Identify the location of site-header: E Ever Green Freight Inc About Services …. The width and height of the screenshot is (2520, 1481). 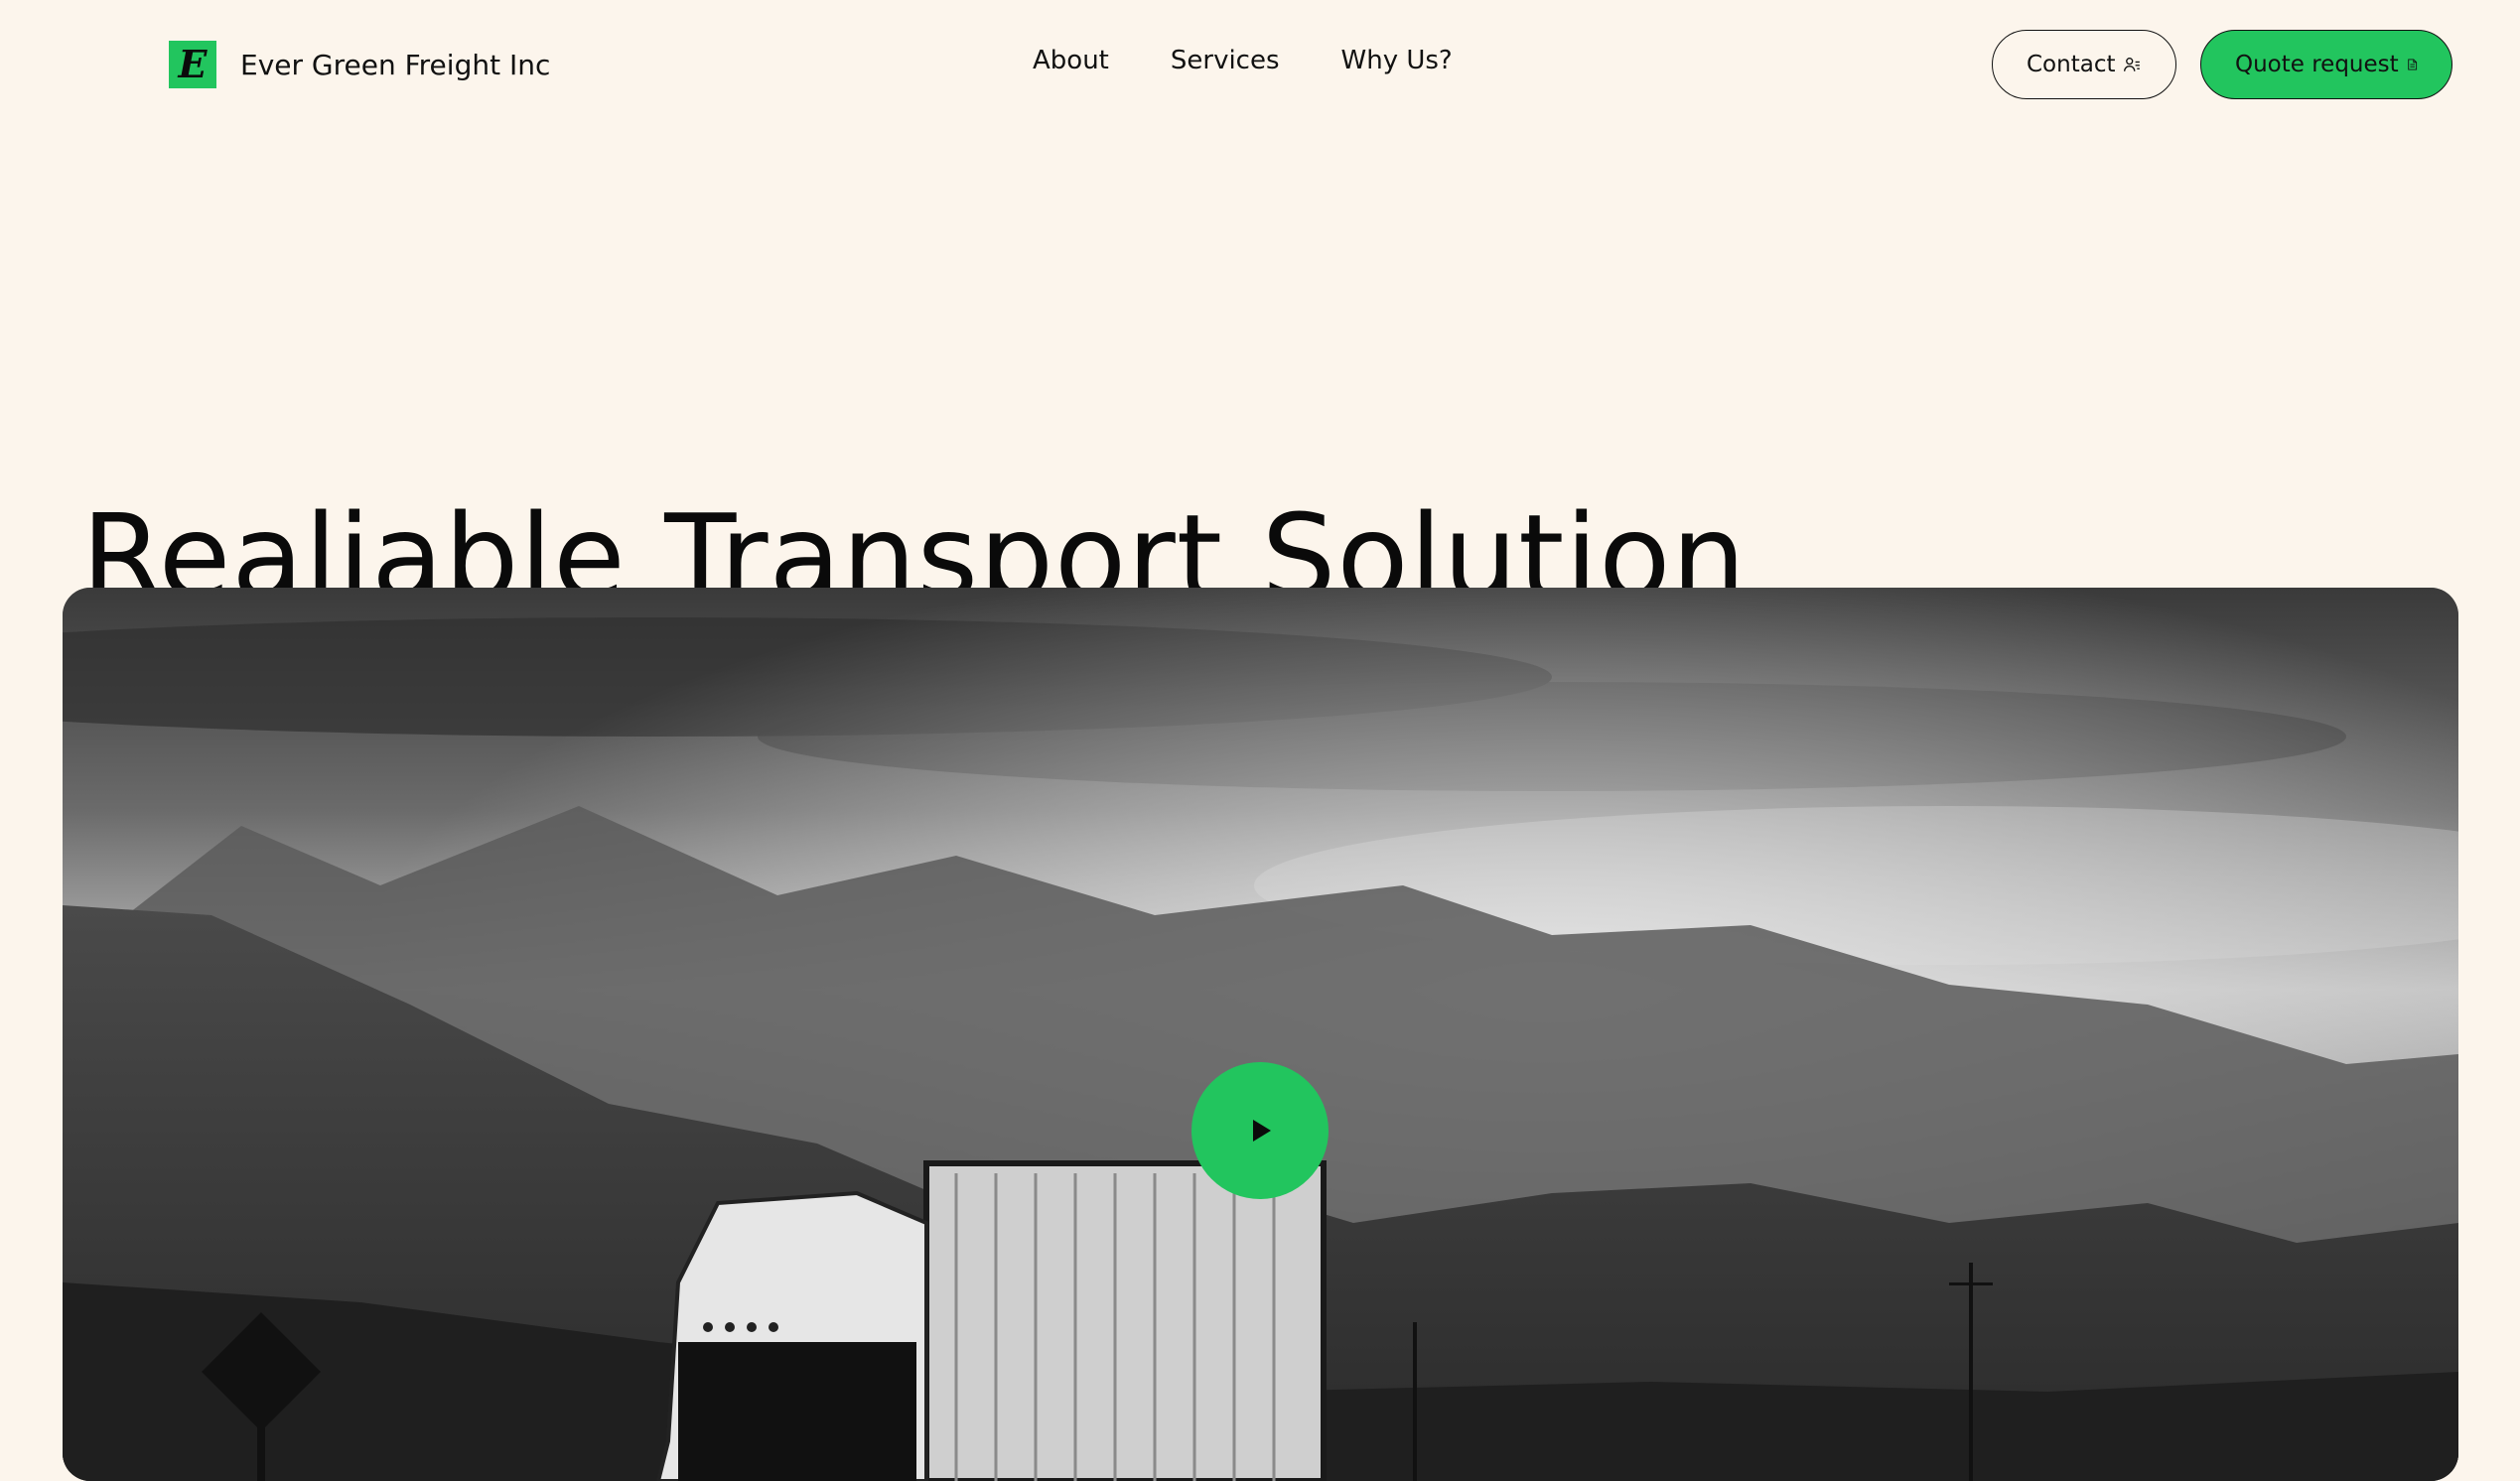
(1260, 64).